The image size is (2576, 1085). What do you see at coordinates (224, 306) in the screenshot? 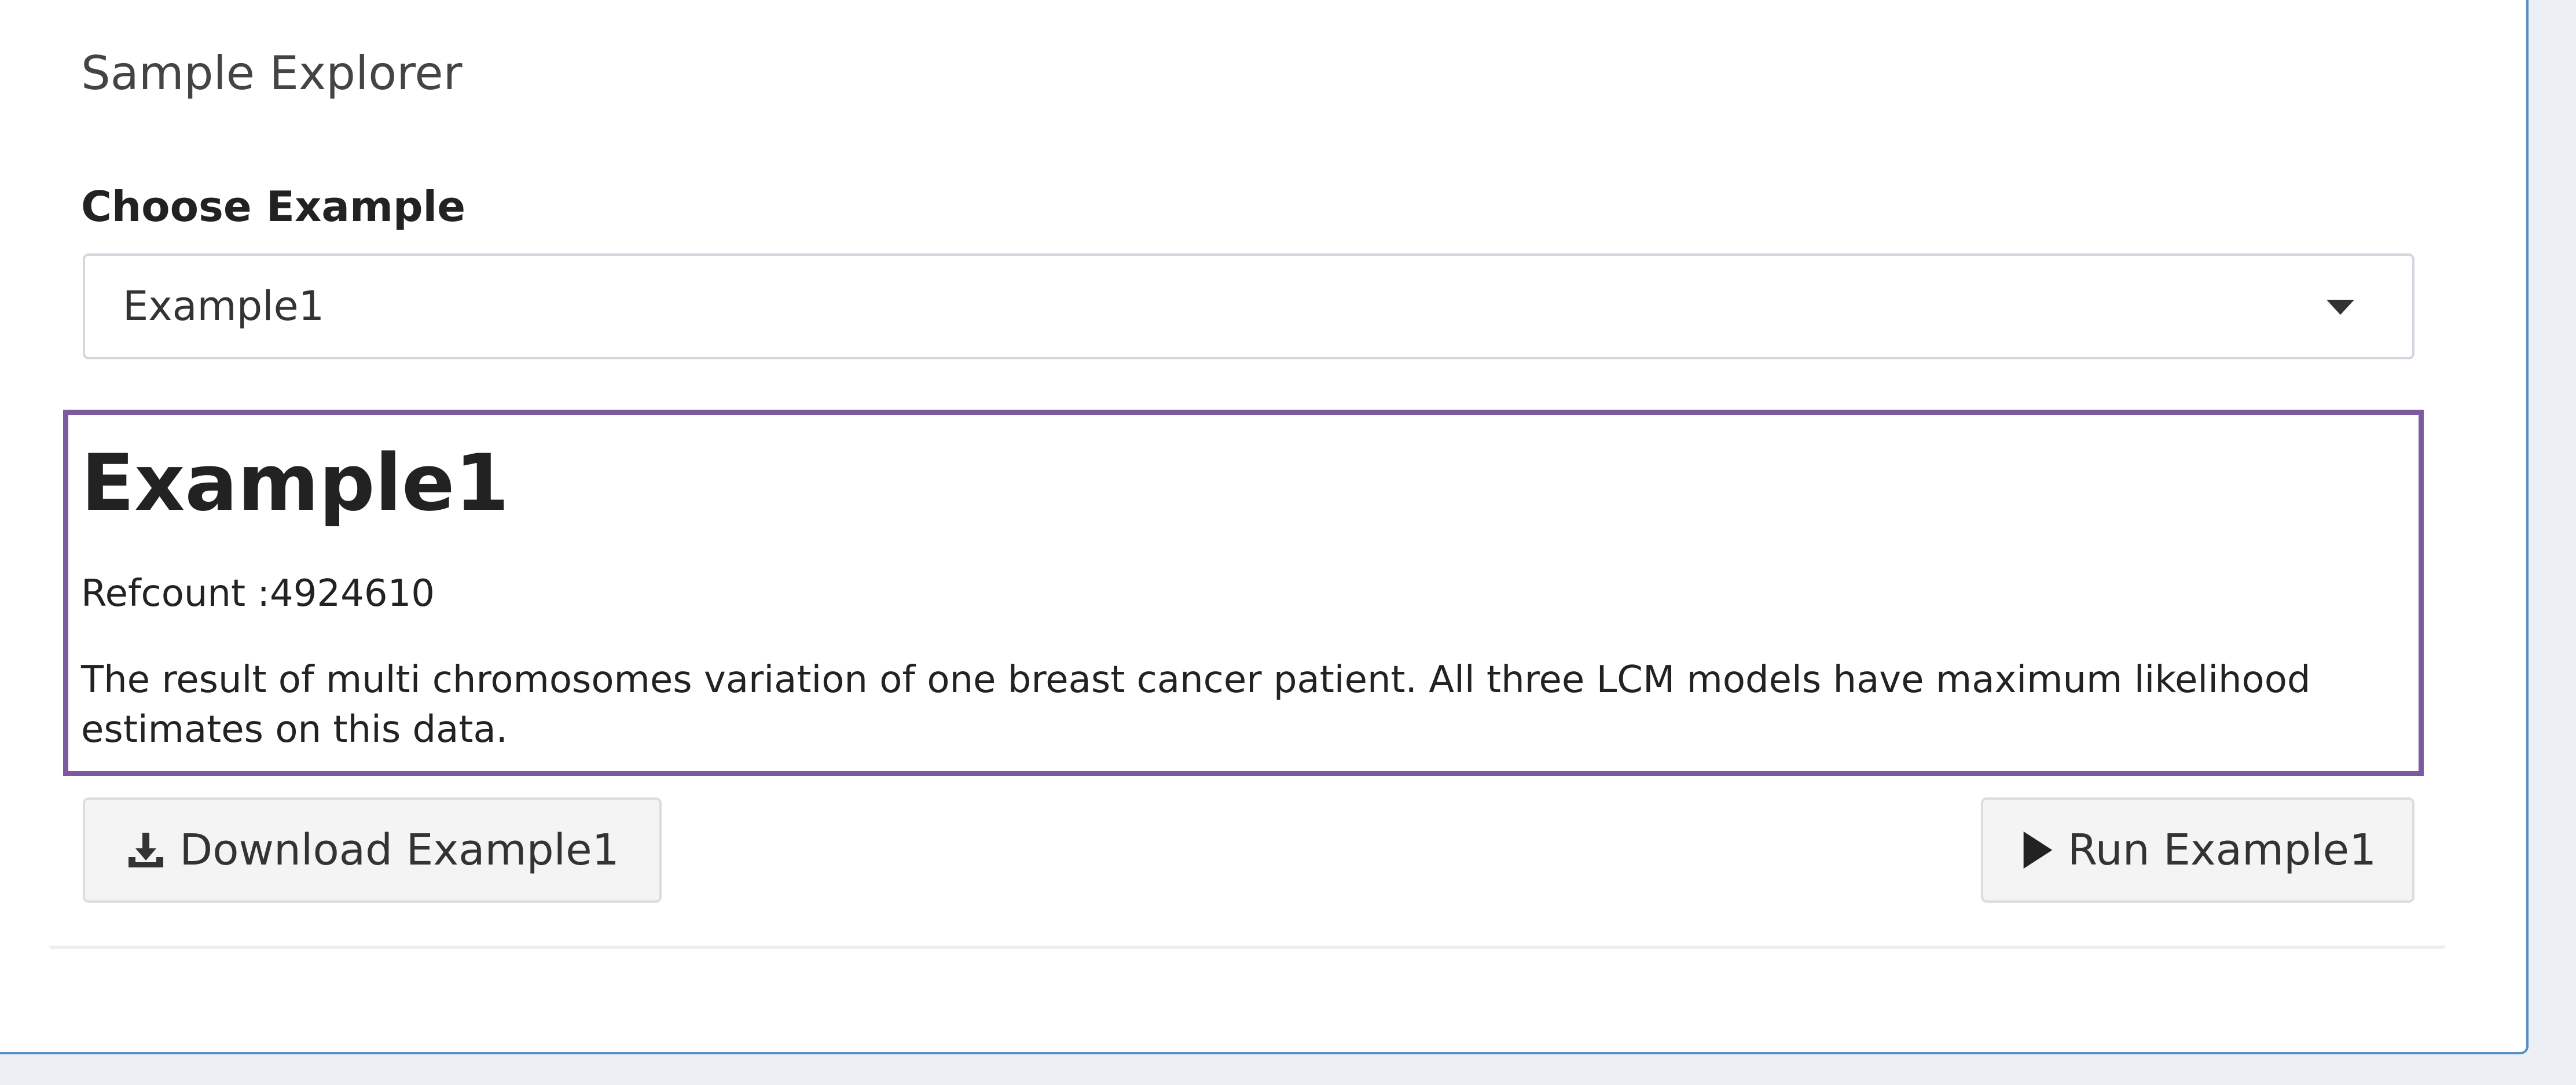
I see `example-select-value: Example1` at bounding box center [224, 306].